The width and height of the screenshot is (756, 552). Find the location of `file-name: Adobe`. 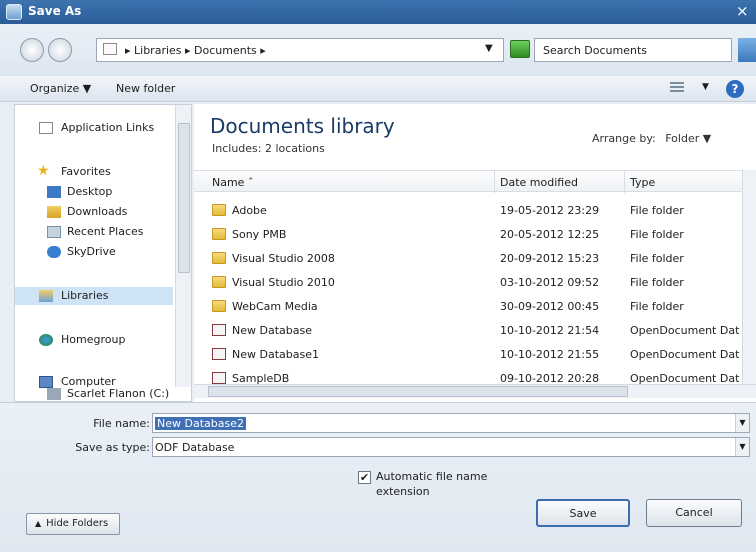

file-name: Adobe is located at coordinates (249, 210).